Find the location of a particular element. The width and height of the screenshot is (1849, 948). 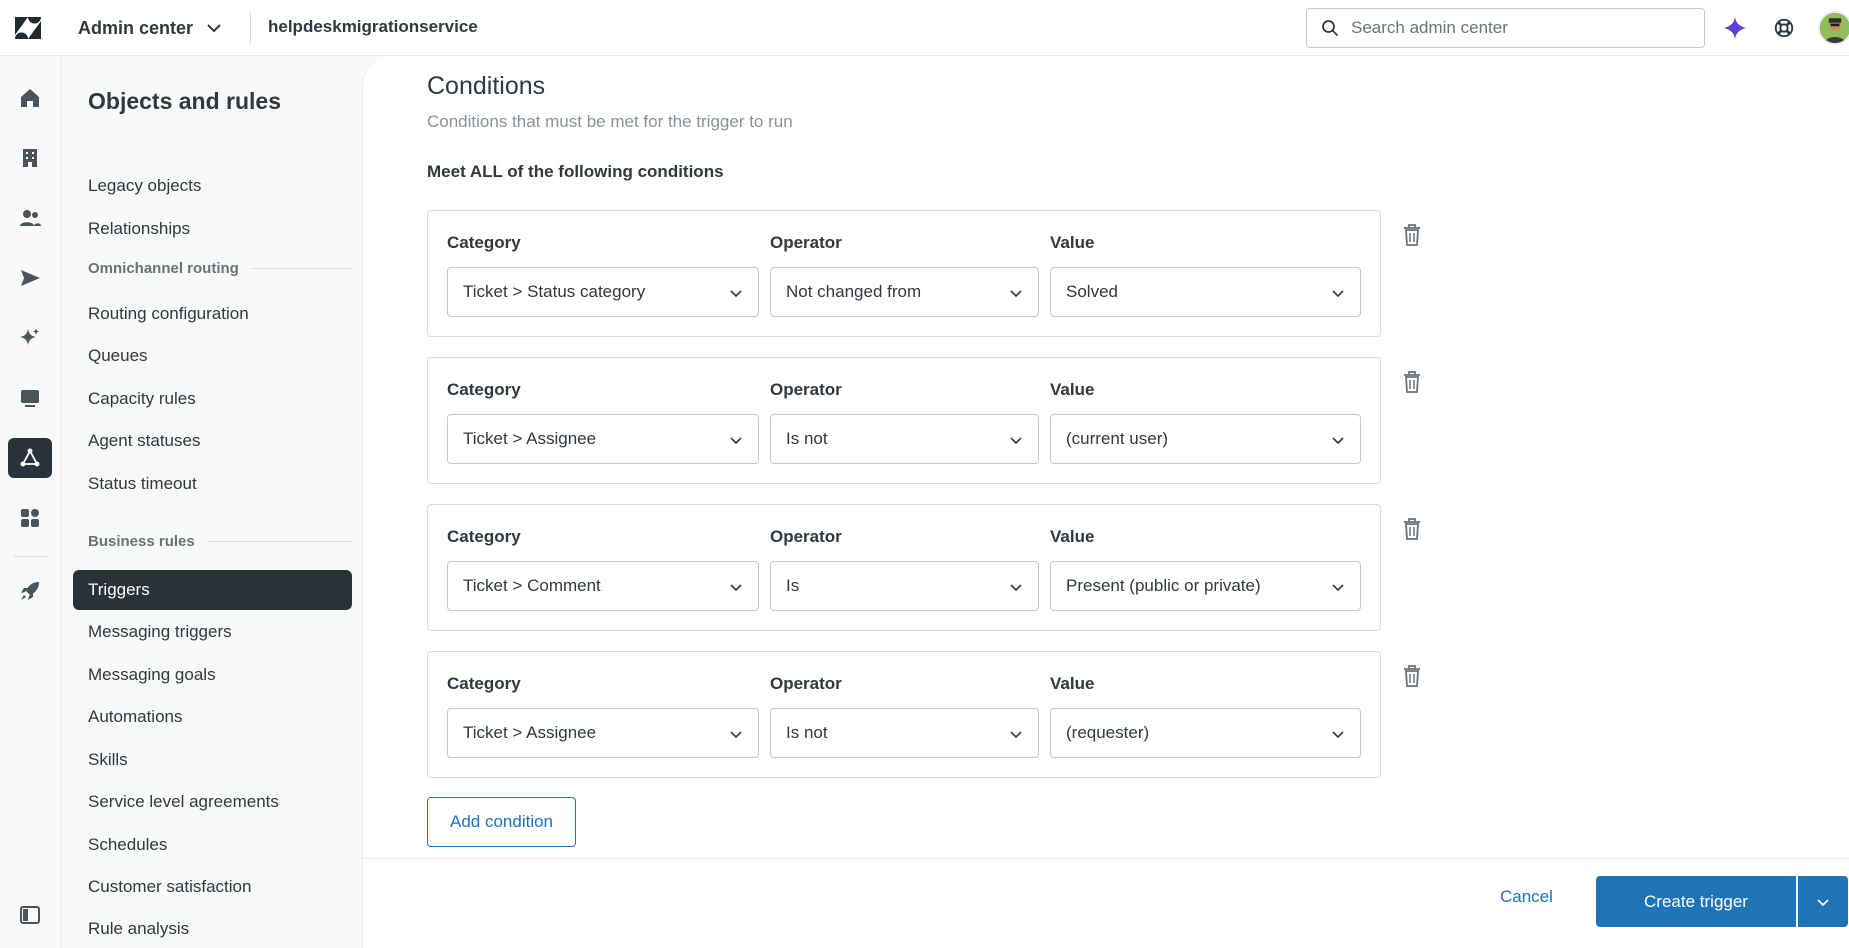

home-icon is located at coordinates (30, 98).